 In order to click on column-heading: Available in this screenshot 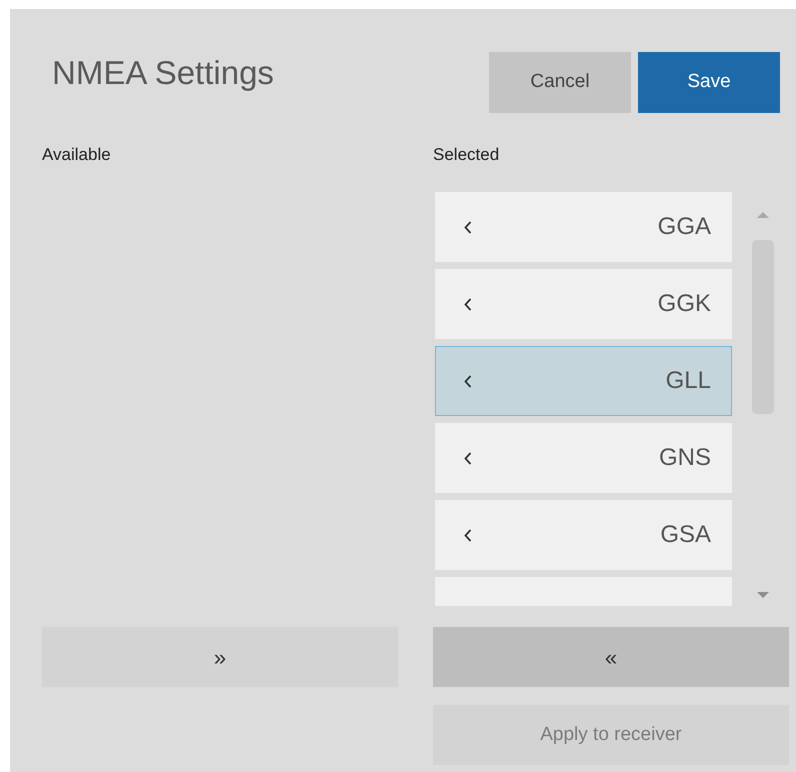, I will do `click(76, 155)`.